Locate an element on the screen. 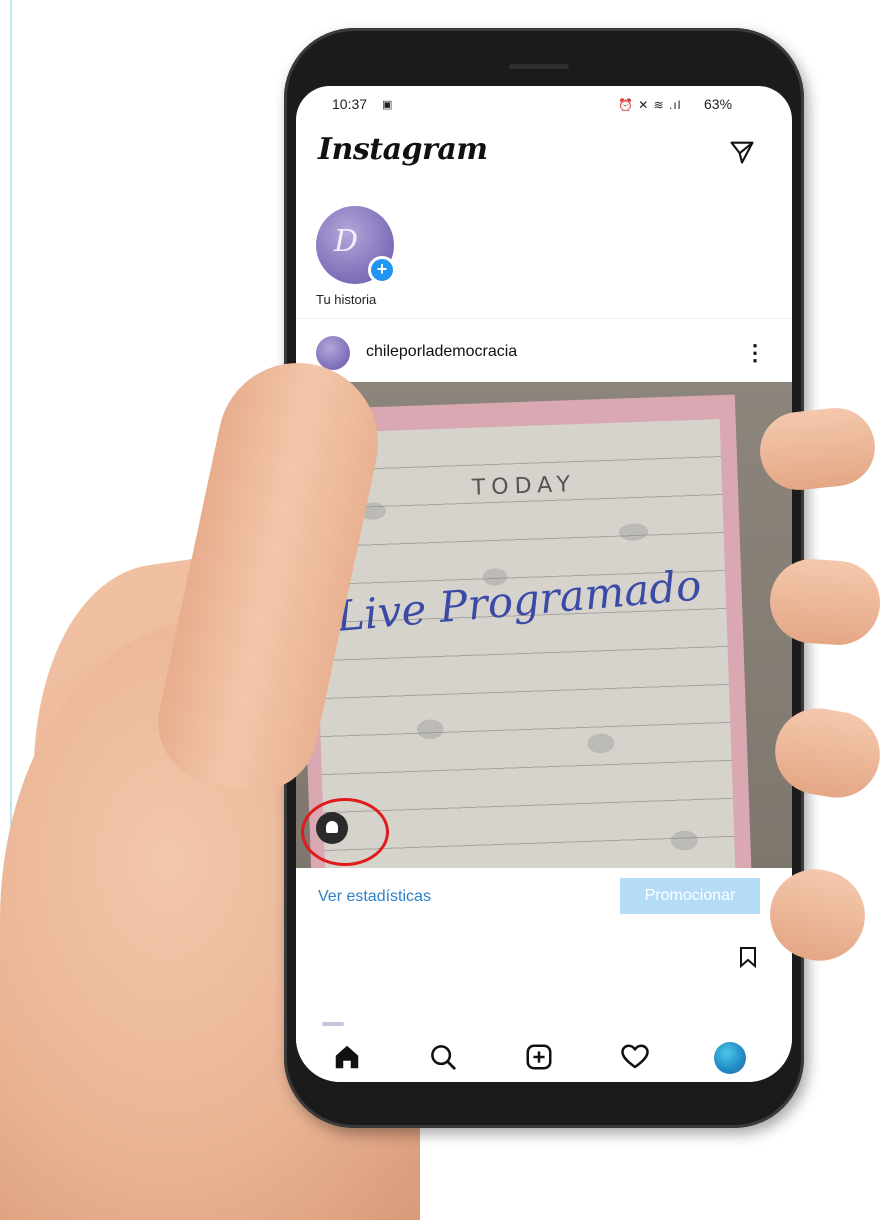 This screenshot has height=1220, width=885. search-icon is located at coordinates (443, 1057).